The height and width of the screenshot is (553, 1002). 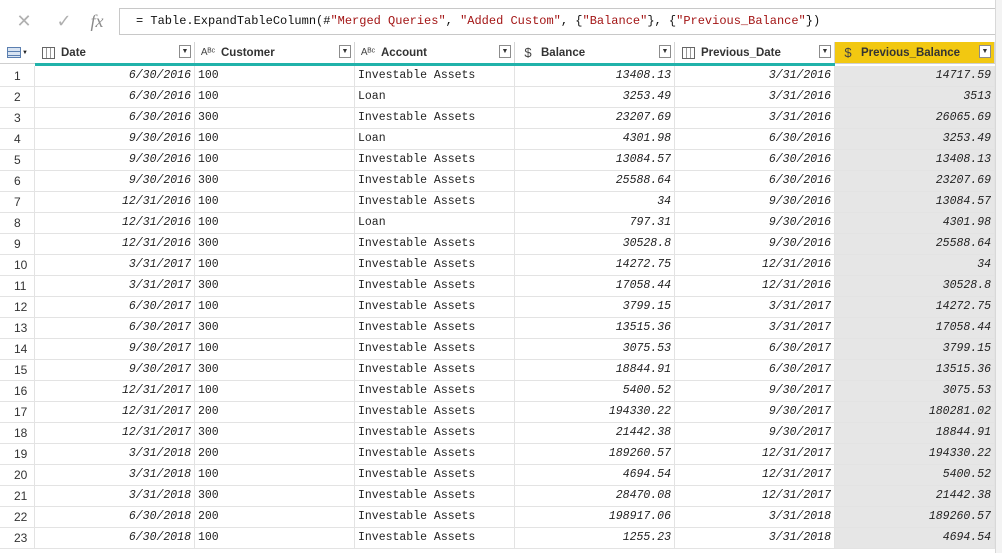 I want to click on vertical-scrollbar, so click(x=998, y=276).